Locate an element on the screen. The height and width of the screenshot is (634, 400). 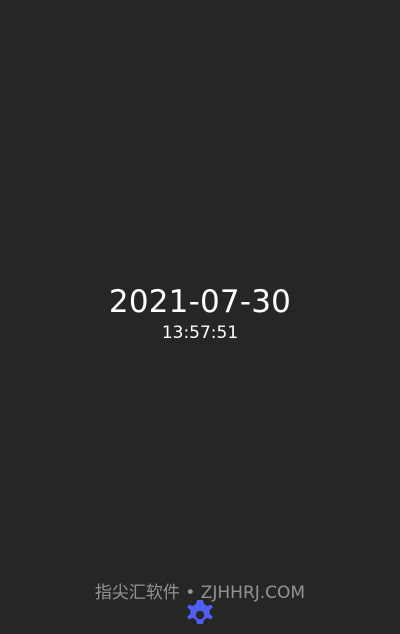
date-label: 2021-07-30 is located at coordinates (200, 302).